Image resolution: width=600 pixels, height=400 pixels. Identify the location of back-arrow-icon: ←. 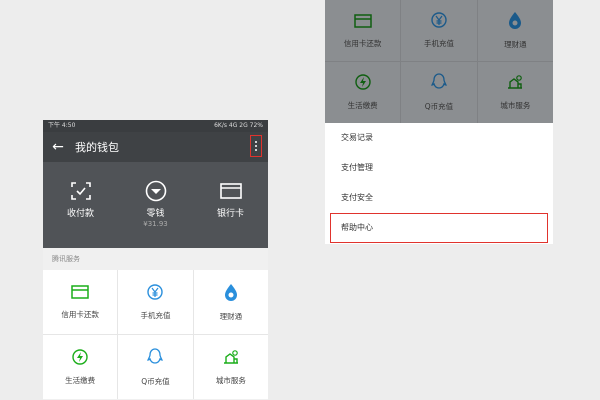
(58, 147).